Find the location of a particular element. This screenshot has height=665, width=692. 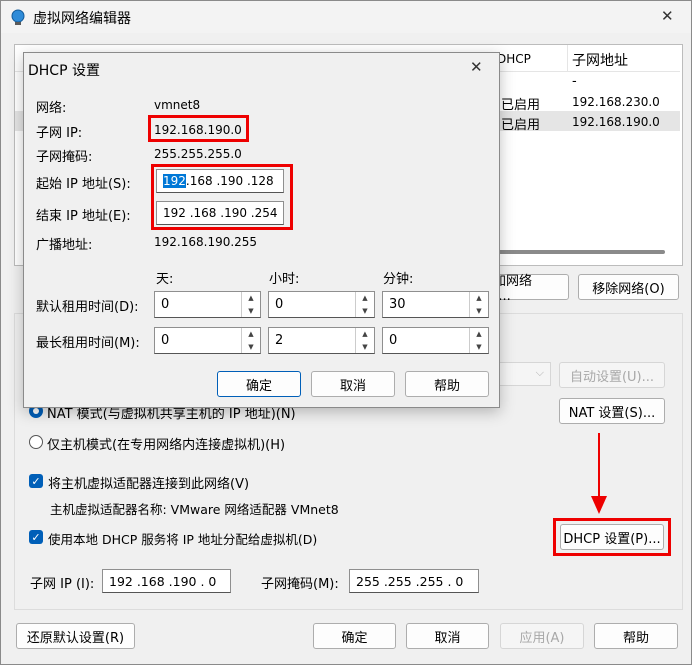

end-ip-label: 结束 IP 地址(E): is located at coordinates (83, 216).